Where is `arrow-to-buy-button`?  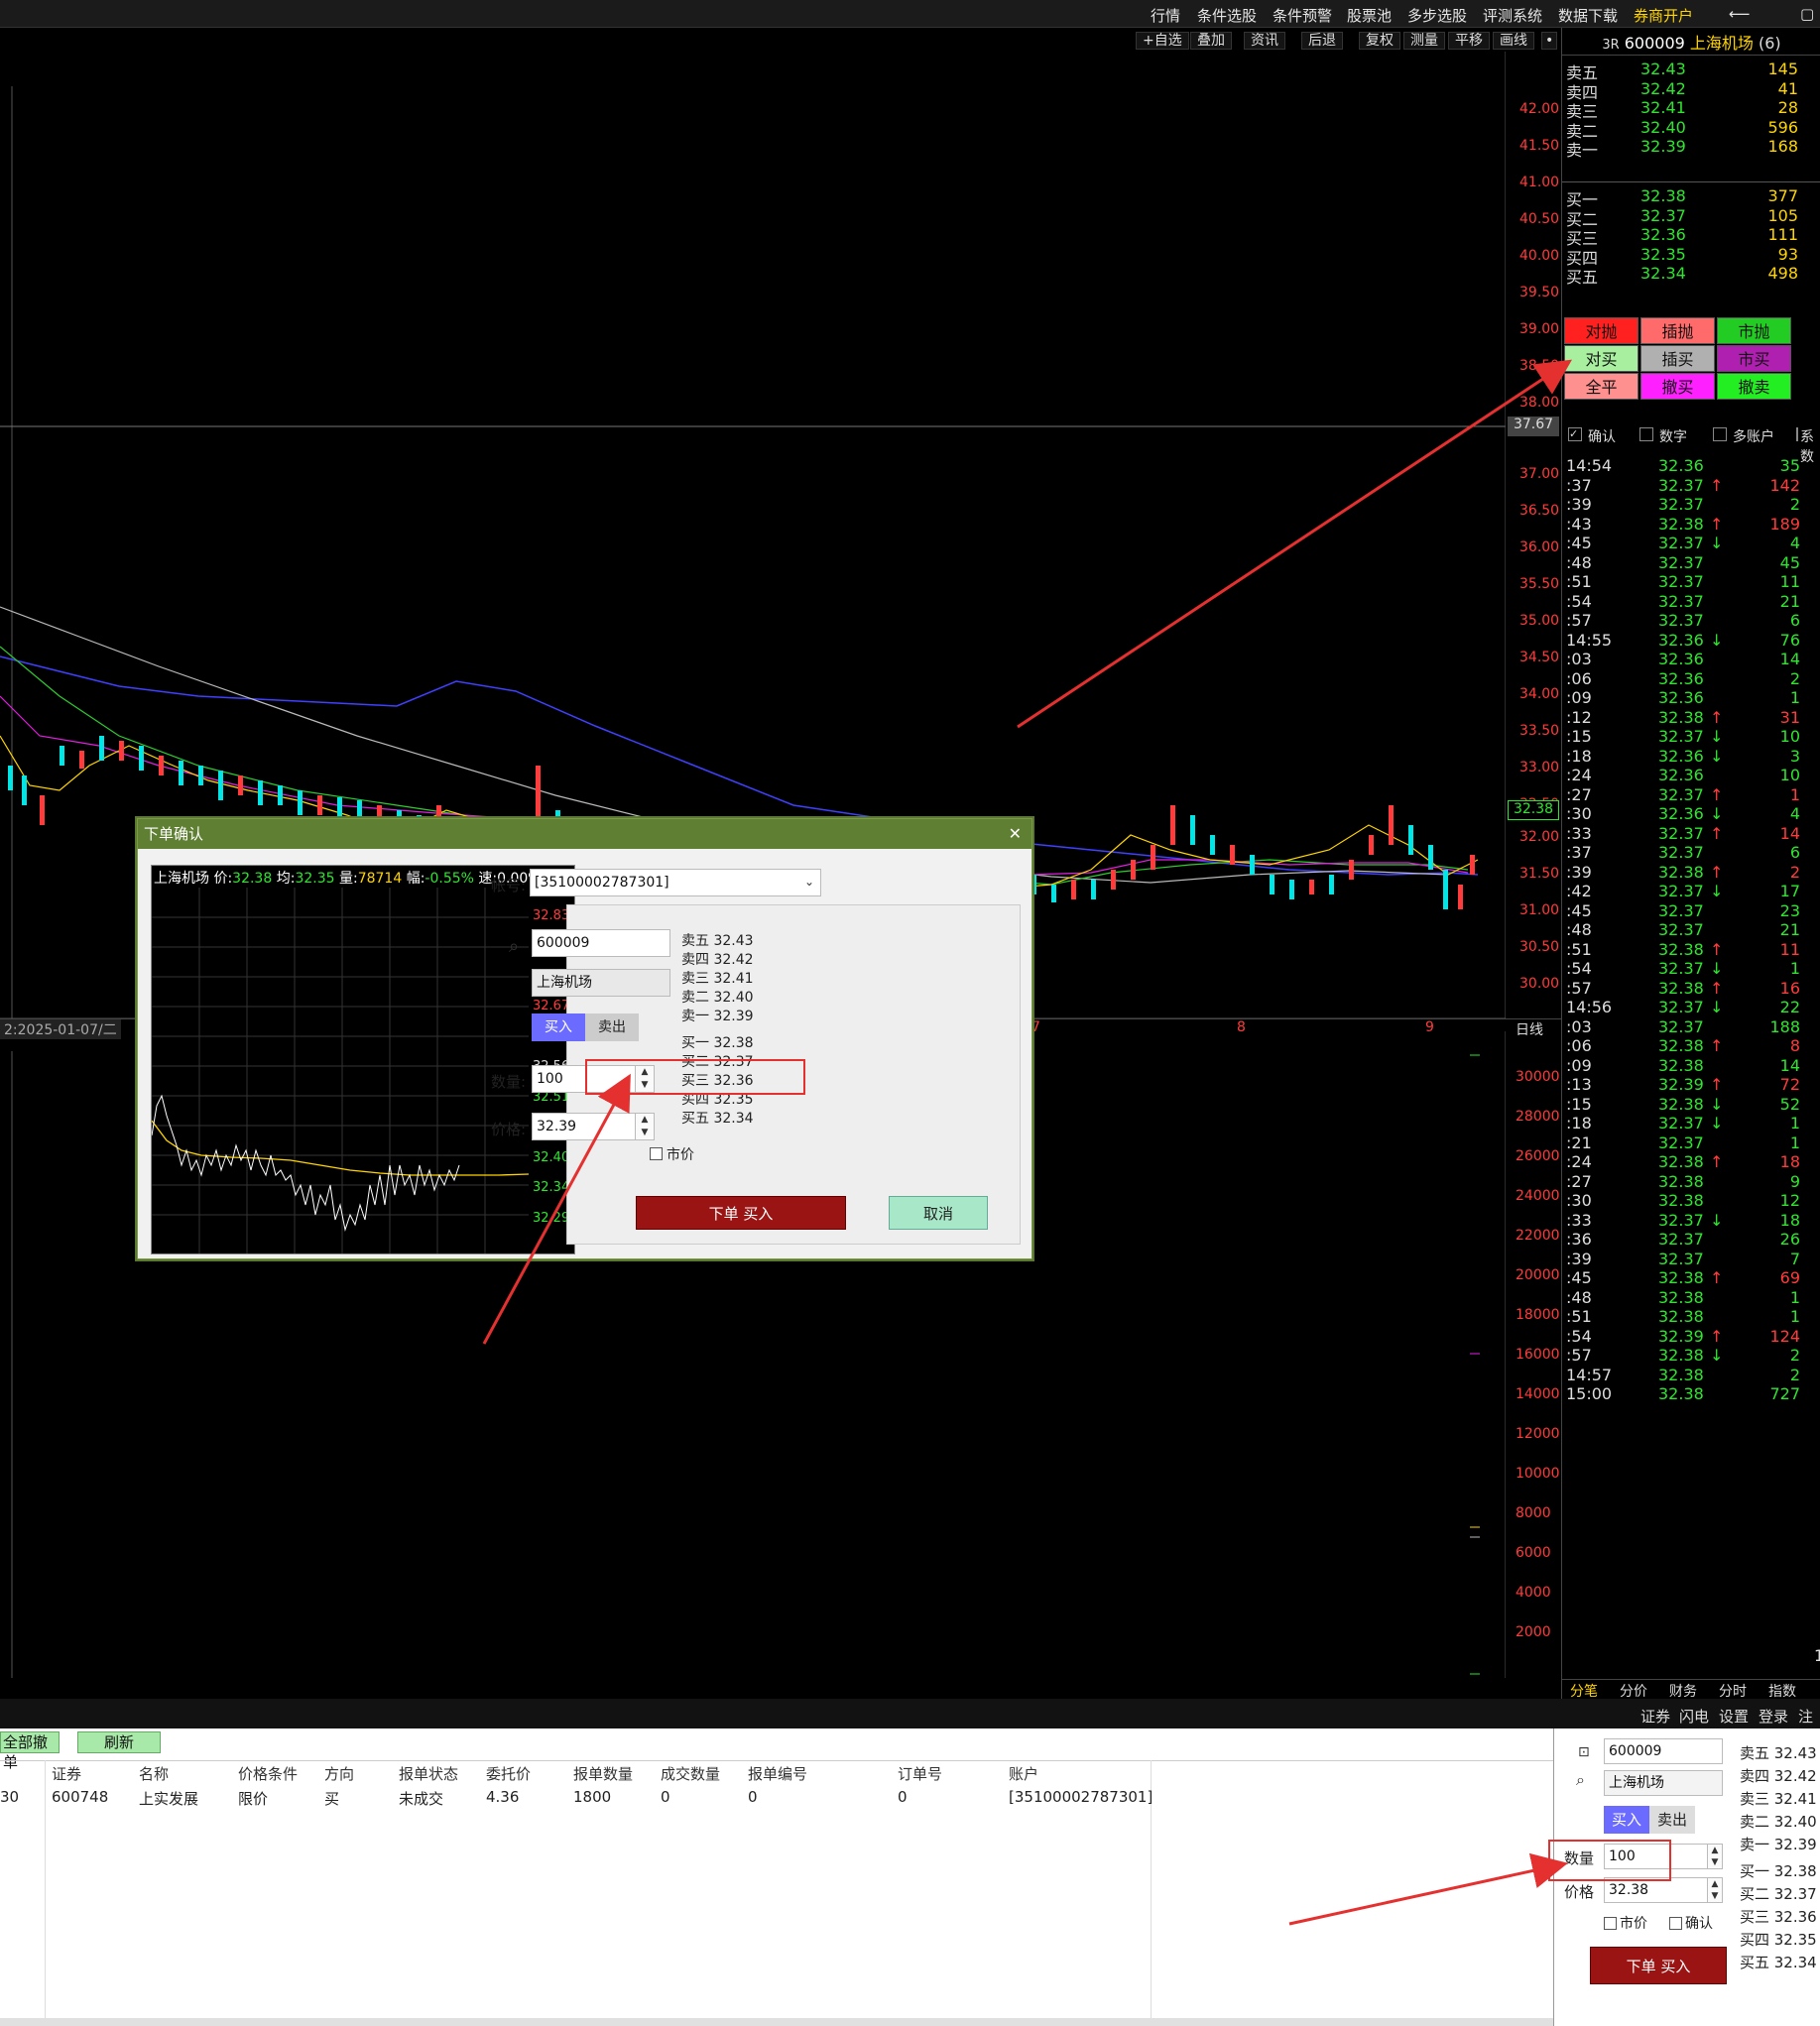 arrow-to-buy-button is located at coordinates (1295, 544).